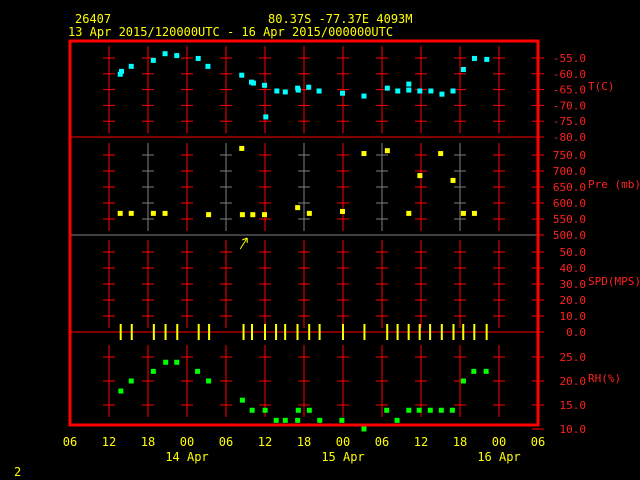  What do you see at coordinates (614, 184) in the screenshot?
I see `pressure-axis-label: Pre (mb)` at bounding box center [614, 184].